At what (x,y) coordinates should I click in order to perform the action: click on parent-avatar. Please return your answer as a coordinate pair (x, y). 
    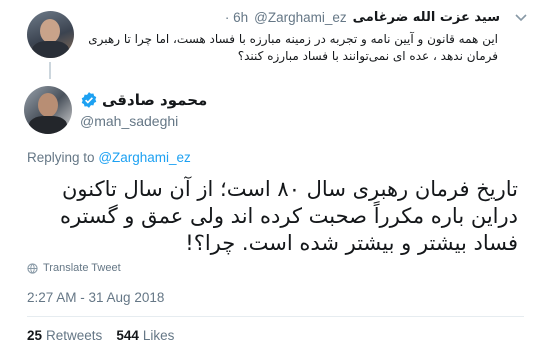
    Looking at the image, I should click on (50, 34).